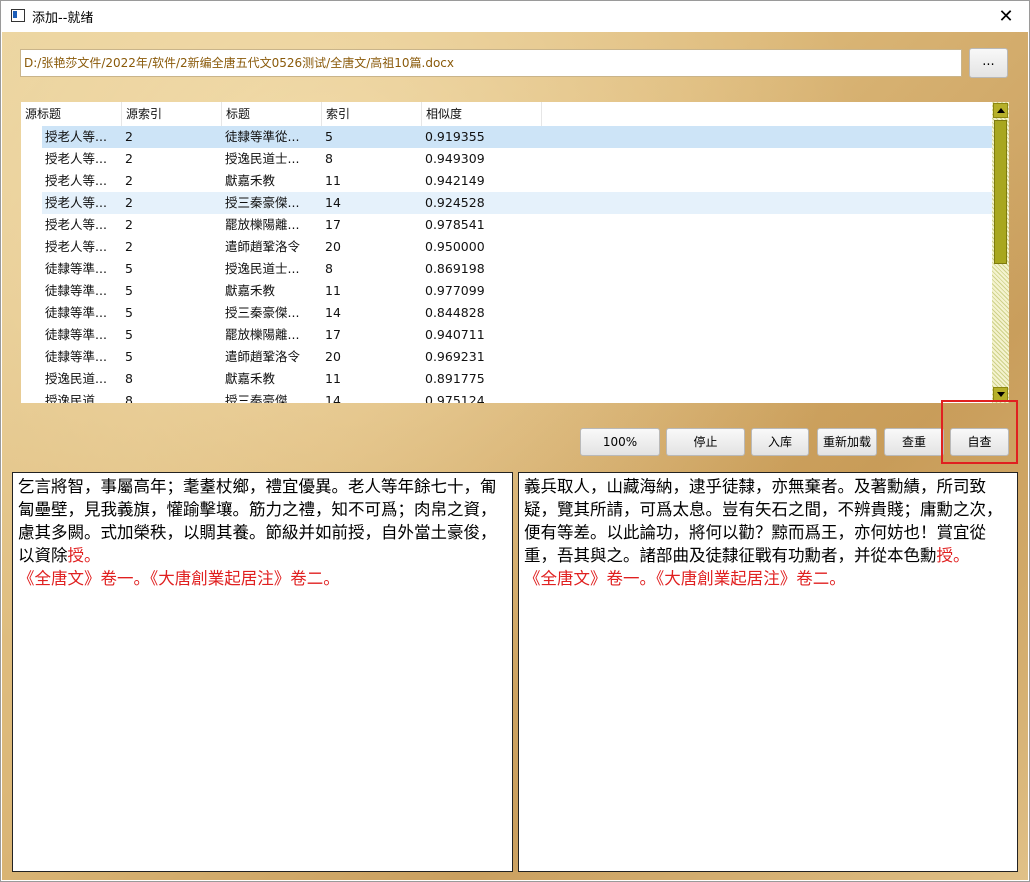  What do you see at coordinates (18, 15) in the screenshot?
I see `app-icon` at bounding box center [18, 15].